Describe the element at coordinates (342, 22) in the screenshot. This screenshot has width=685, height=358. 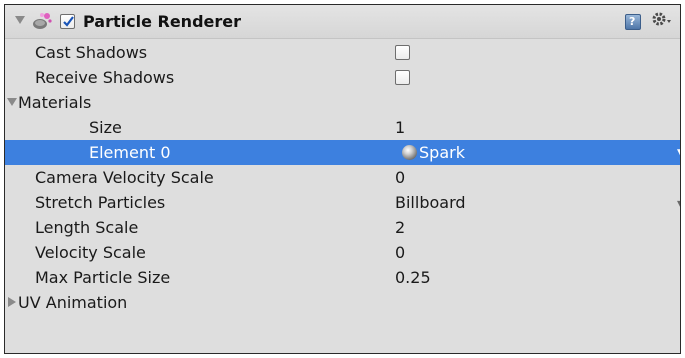
I see `component-header: Particle Renderer ?` at that location.